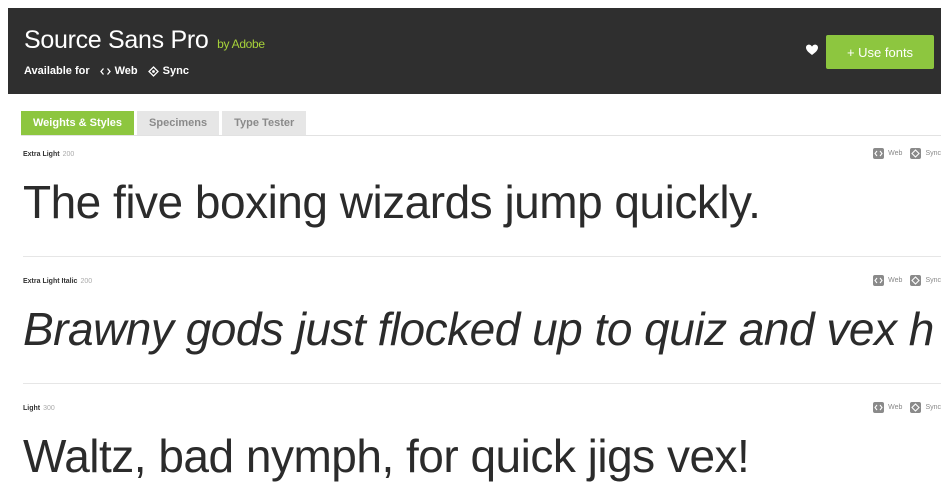  I want to click on style-name: Light, so click(32, 408).